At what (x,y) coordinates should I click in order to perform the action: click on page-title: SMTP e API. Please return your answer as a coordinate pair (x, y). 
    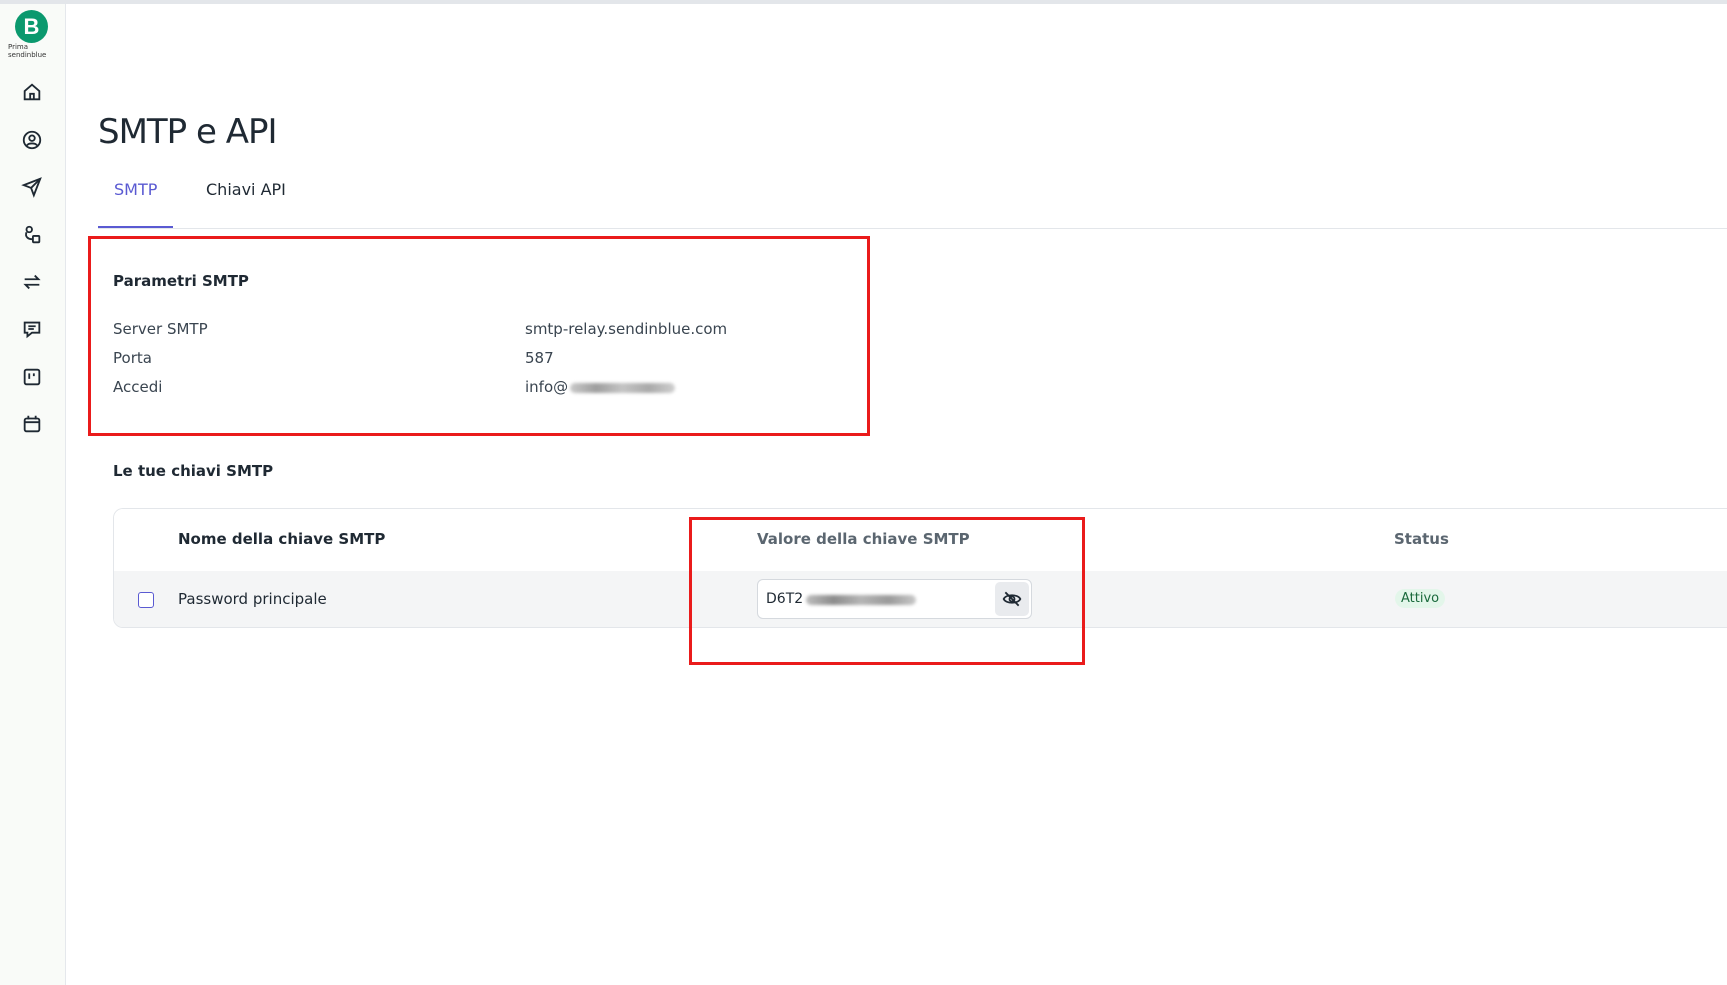
    Looking at the image, I should click on (188, 132).